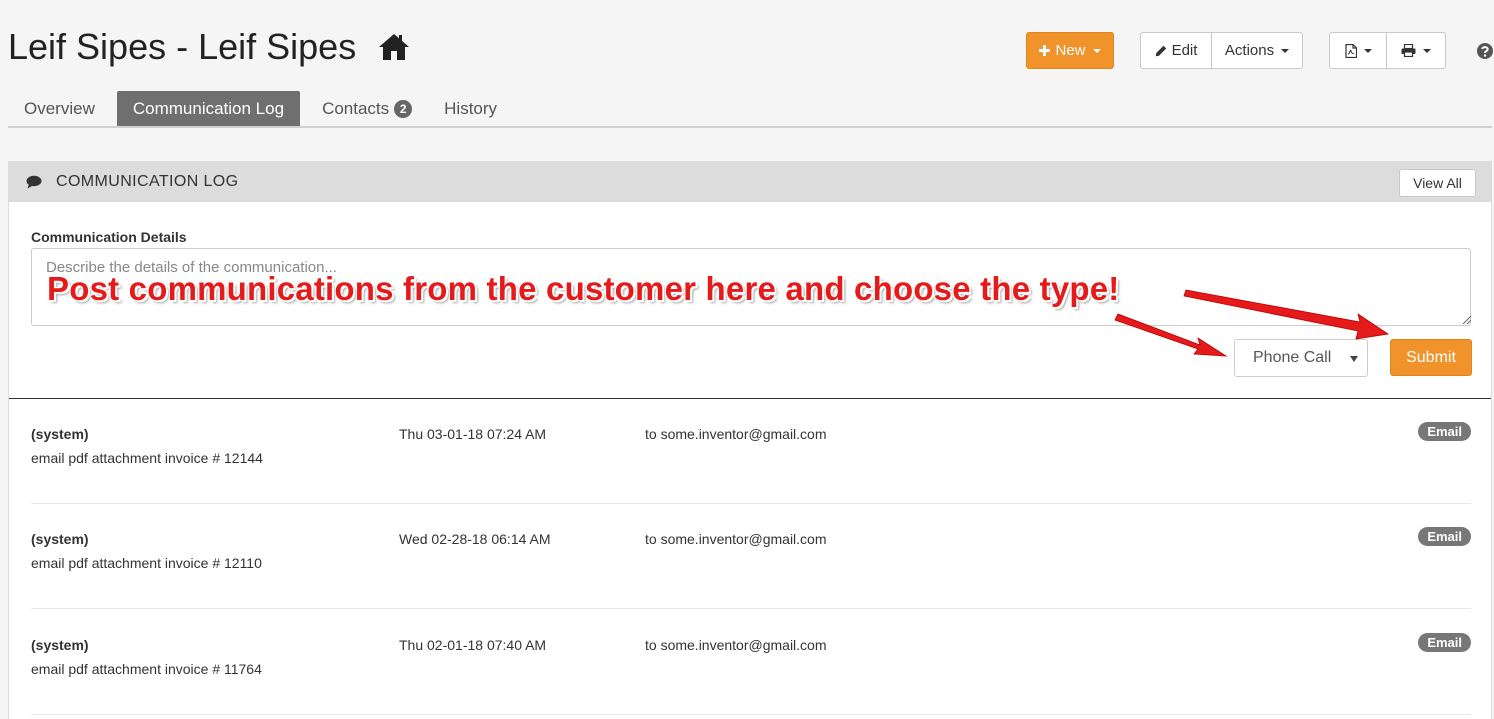 Image resolution: width=1494 pixels, height=719 pixels. I want to click on contacts-count-badge: 2, so click(403, 108).